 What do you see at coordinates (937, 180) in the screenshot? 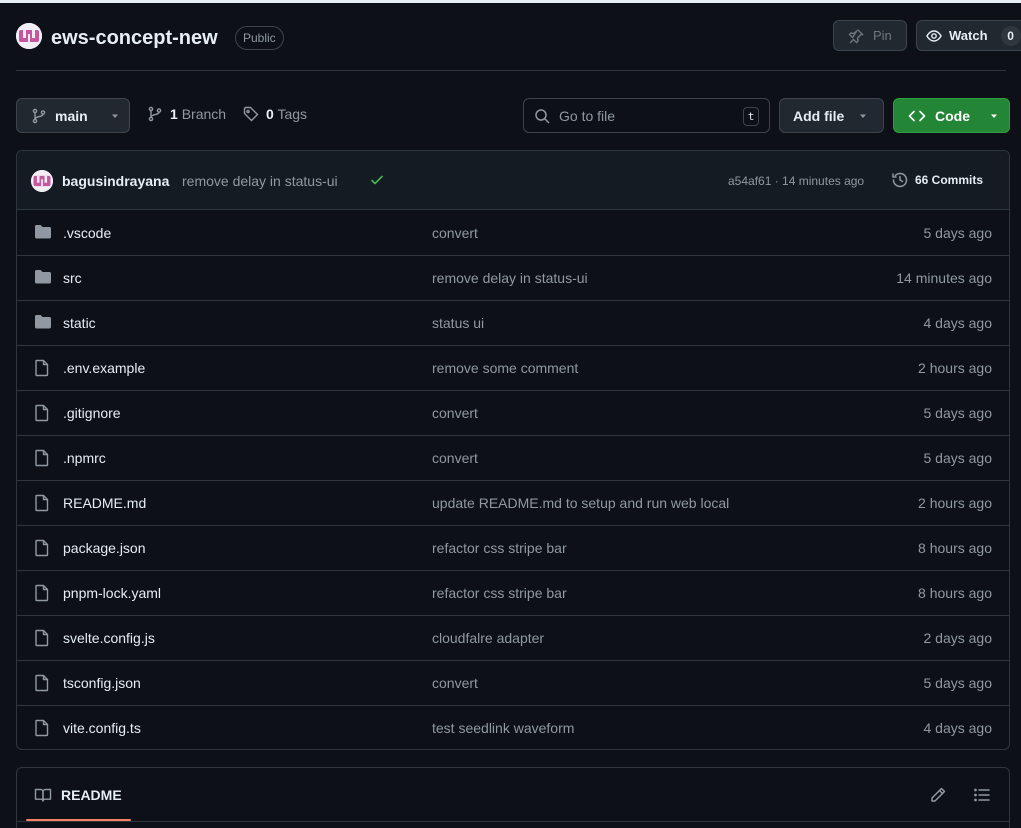
I see `commits-history-link: 66 Commits` at bounding box center [937, 180].